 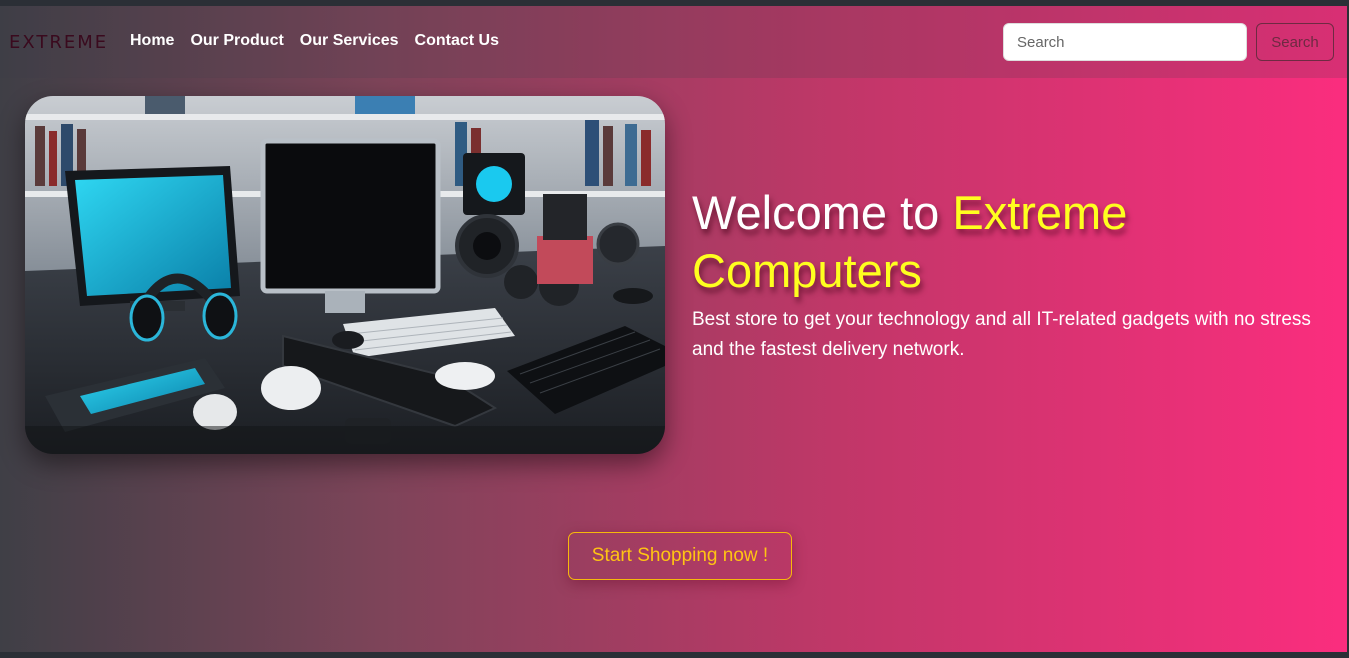 I want to click on nav-links: Home Our Product Our Services Contact Us, so click(x=322, y=41).